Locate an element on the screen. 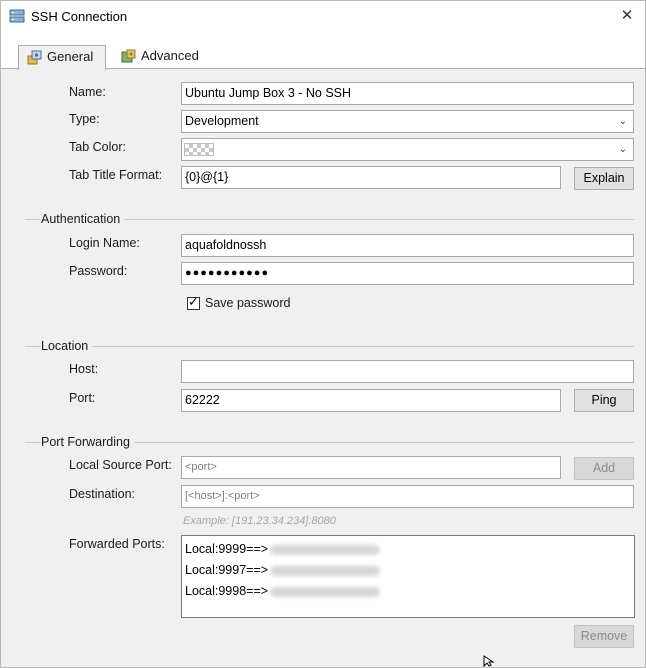  general-settings-icon is located at coordinates (34, 57).